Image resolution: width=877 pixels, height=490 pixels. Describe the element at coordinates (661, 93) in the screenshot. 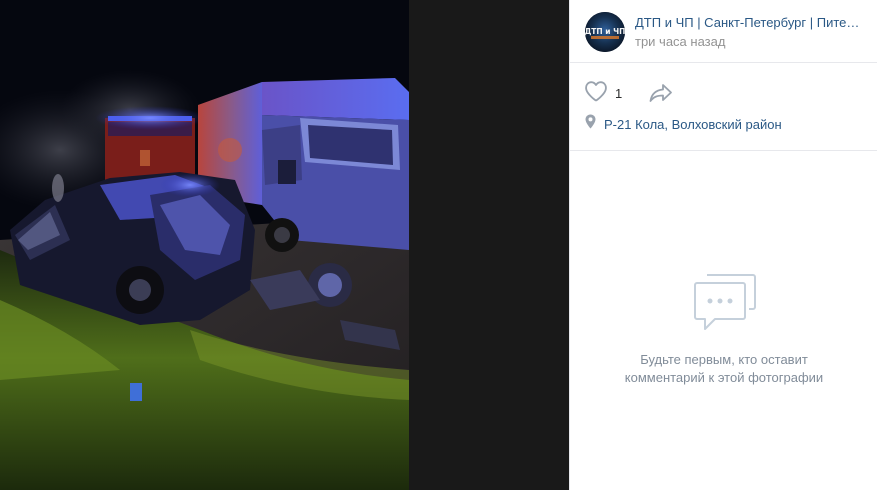

I see `share-button` at that location.